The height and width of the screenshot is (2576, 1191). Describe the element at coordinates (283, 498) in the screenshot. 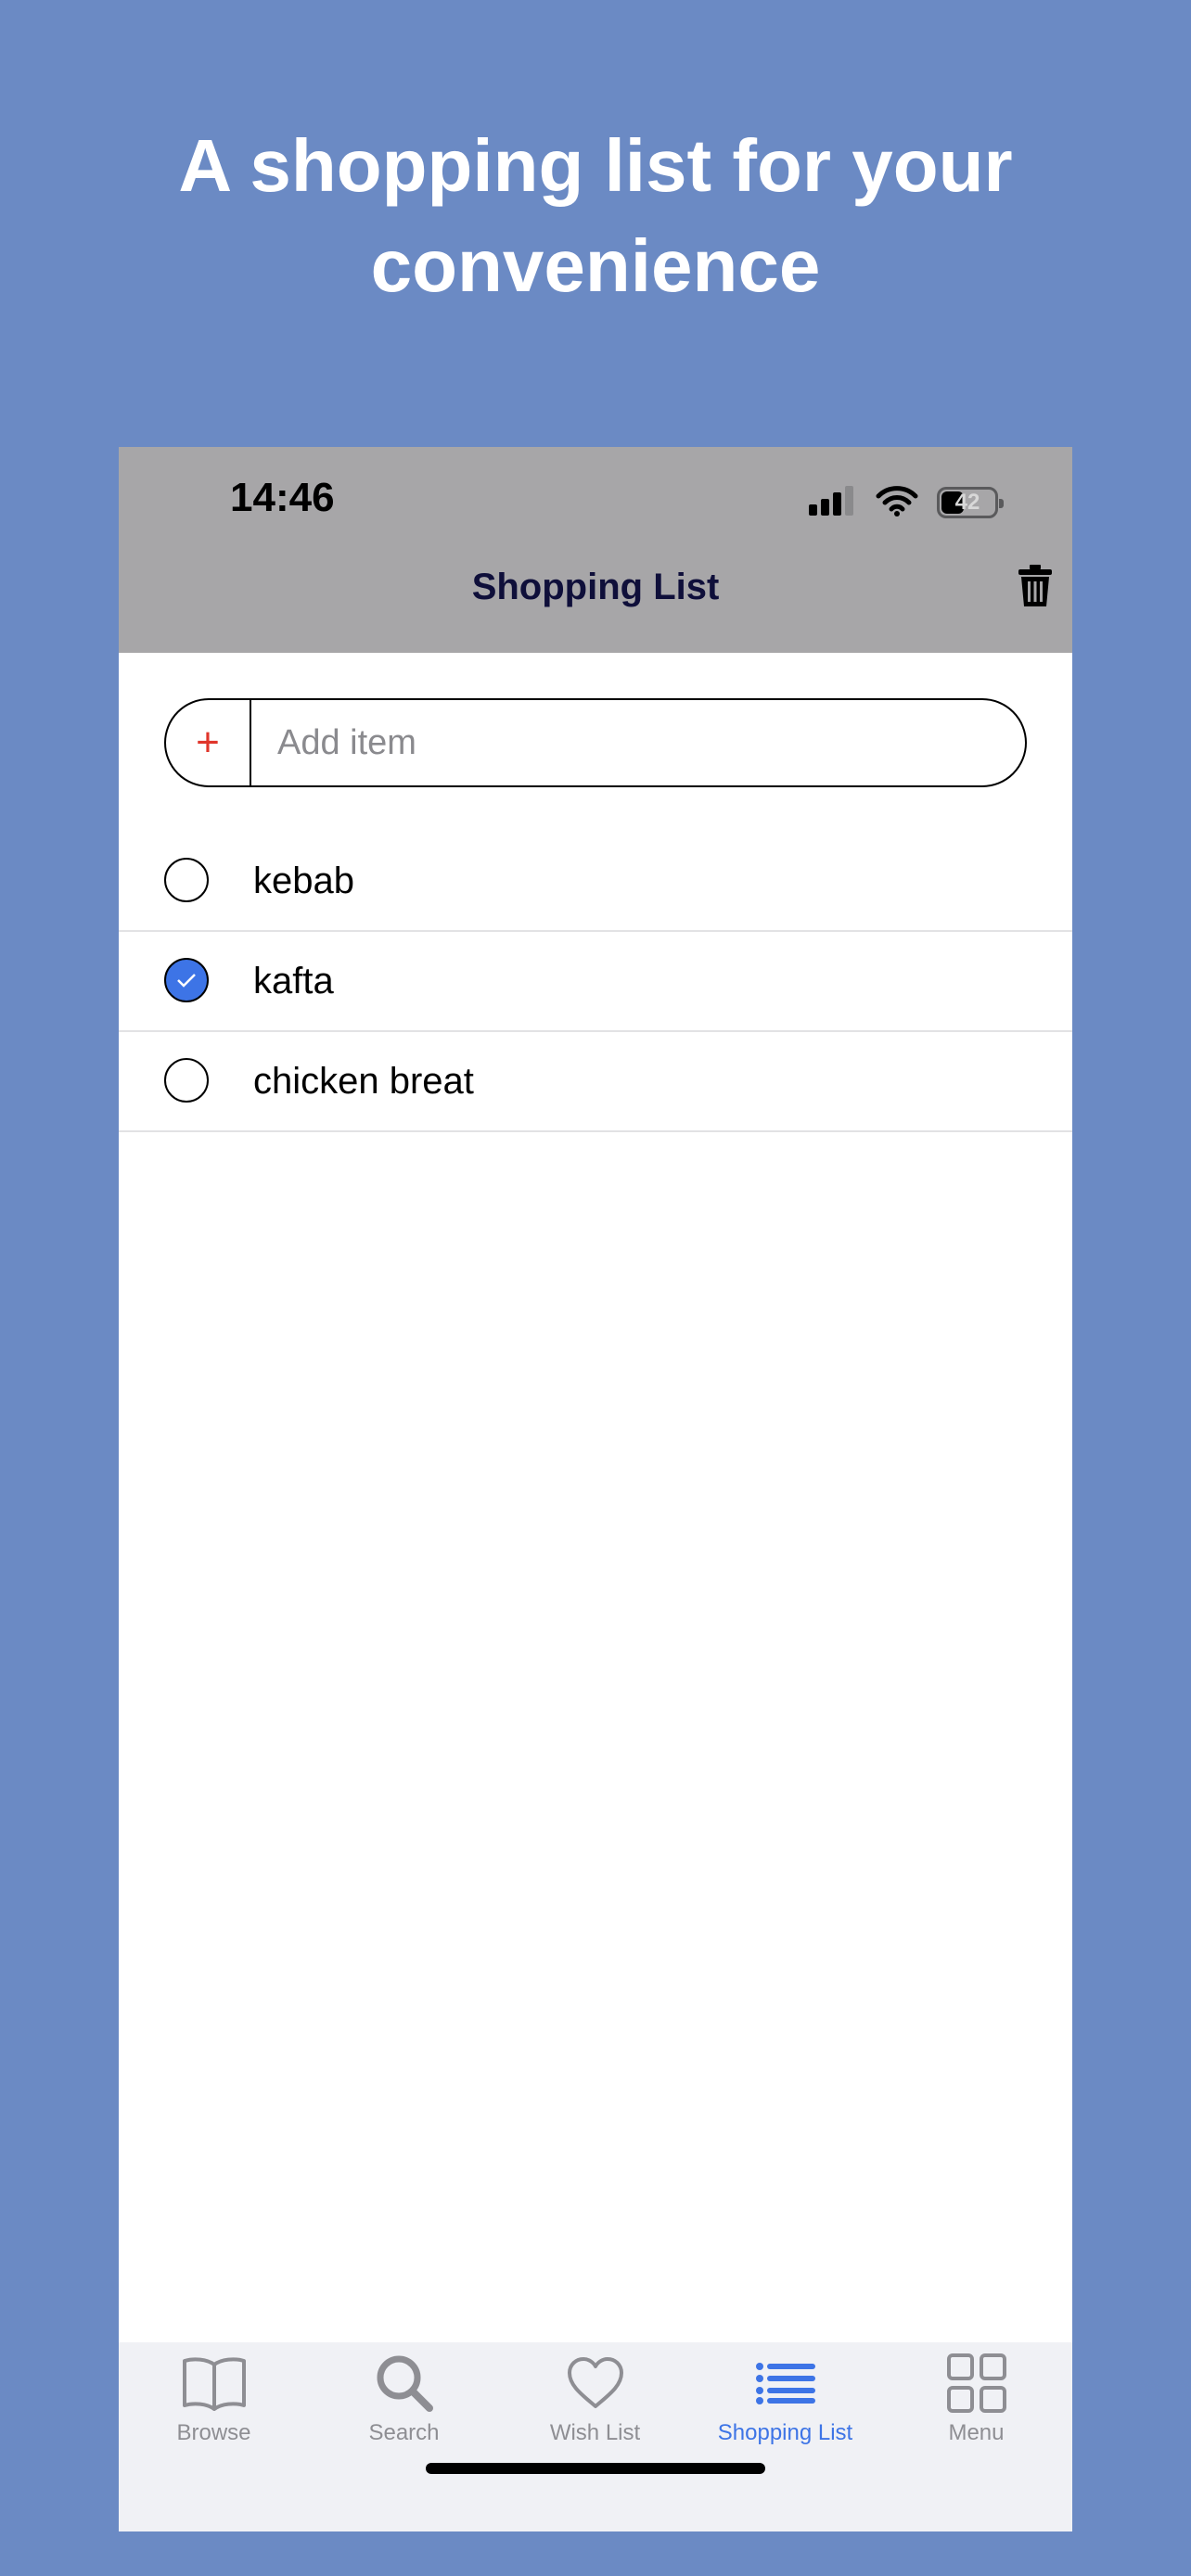

I see `status-time: 14:46` at that location.